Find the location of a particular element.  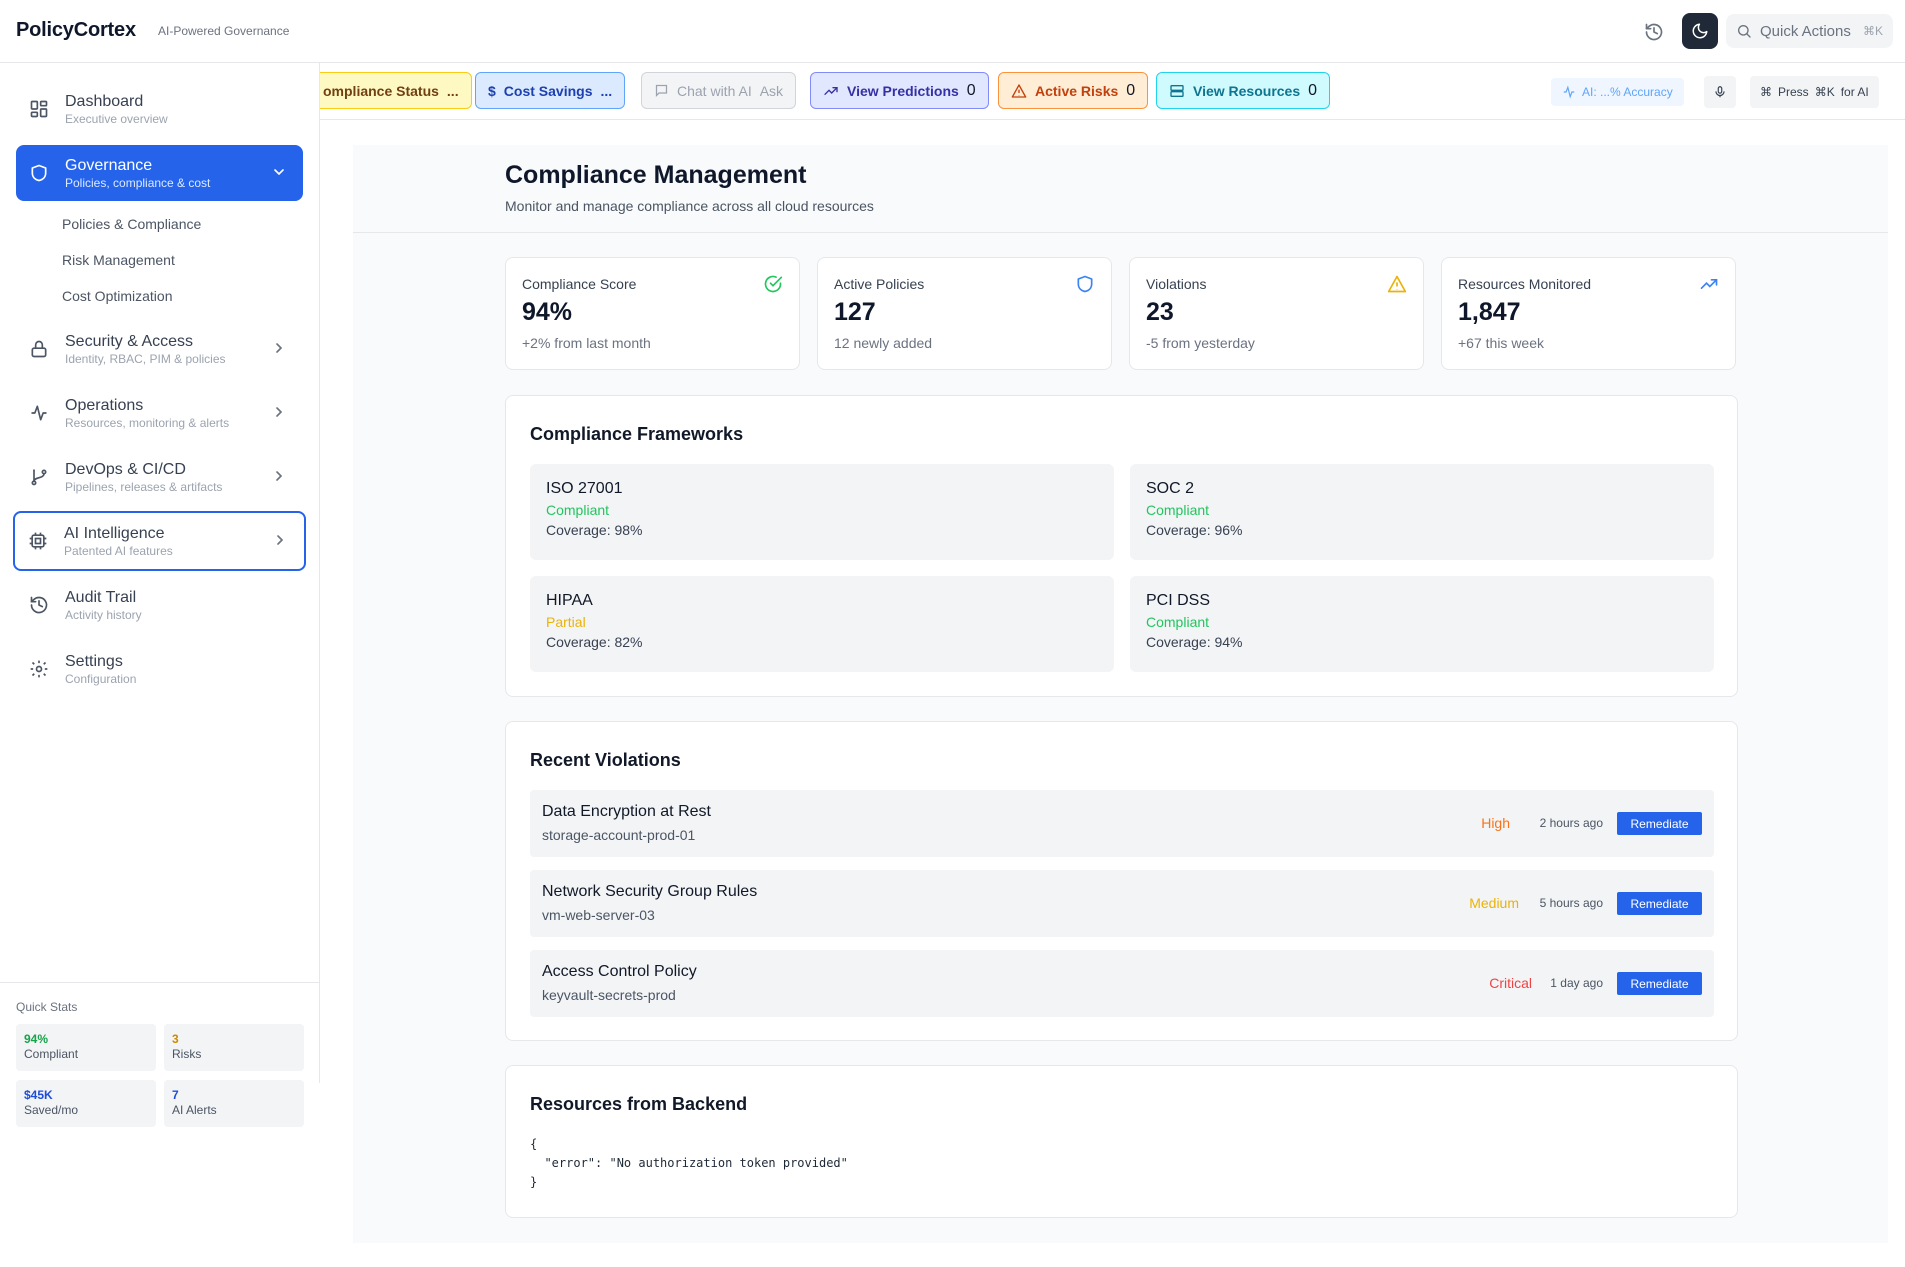

sidebar-item-label: Settings is located at coordinates (100, 661).